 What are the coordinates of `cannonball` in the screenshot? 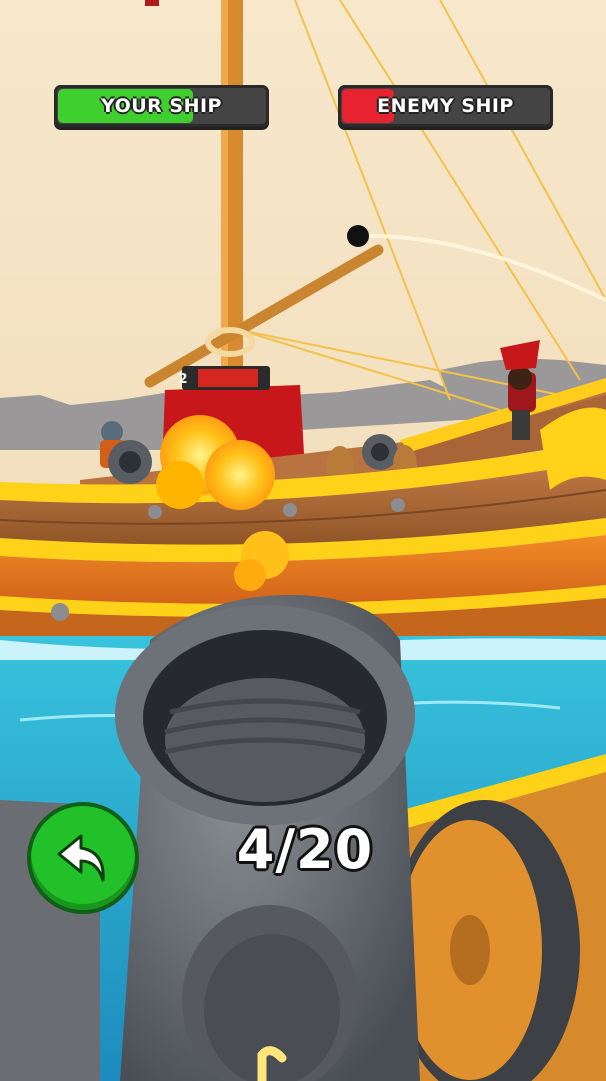 It's located at (358, 236).